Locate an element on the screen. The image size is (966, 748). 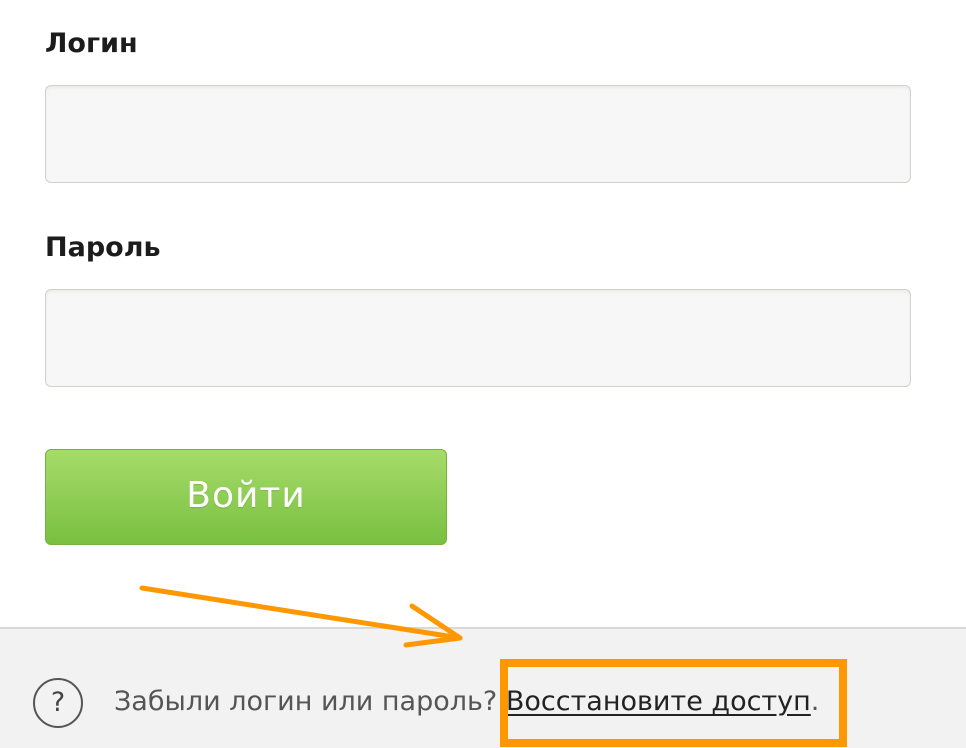
trailing-period: . is located at coordinates (815, 701).